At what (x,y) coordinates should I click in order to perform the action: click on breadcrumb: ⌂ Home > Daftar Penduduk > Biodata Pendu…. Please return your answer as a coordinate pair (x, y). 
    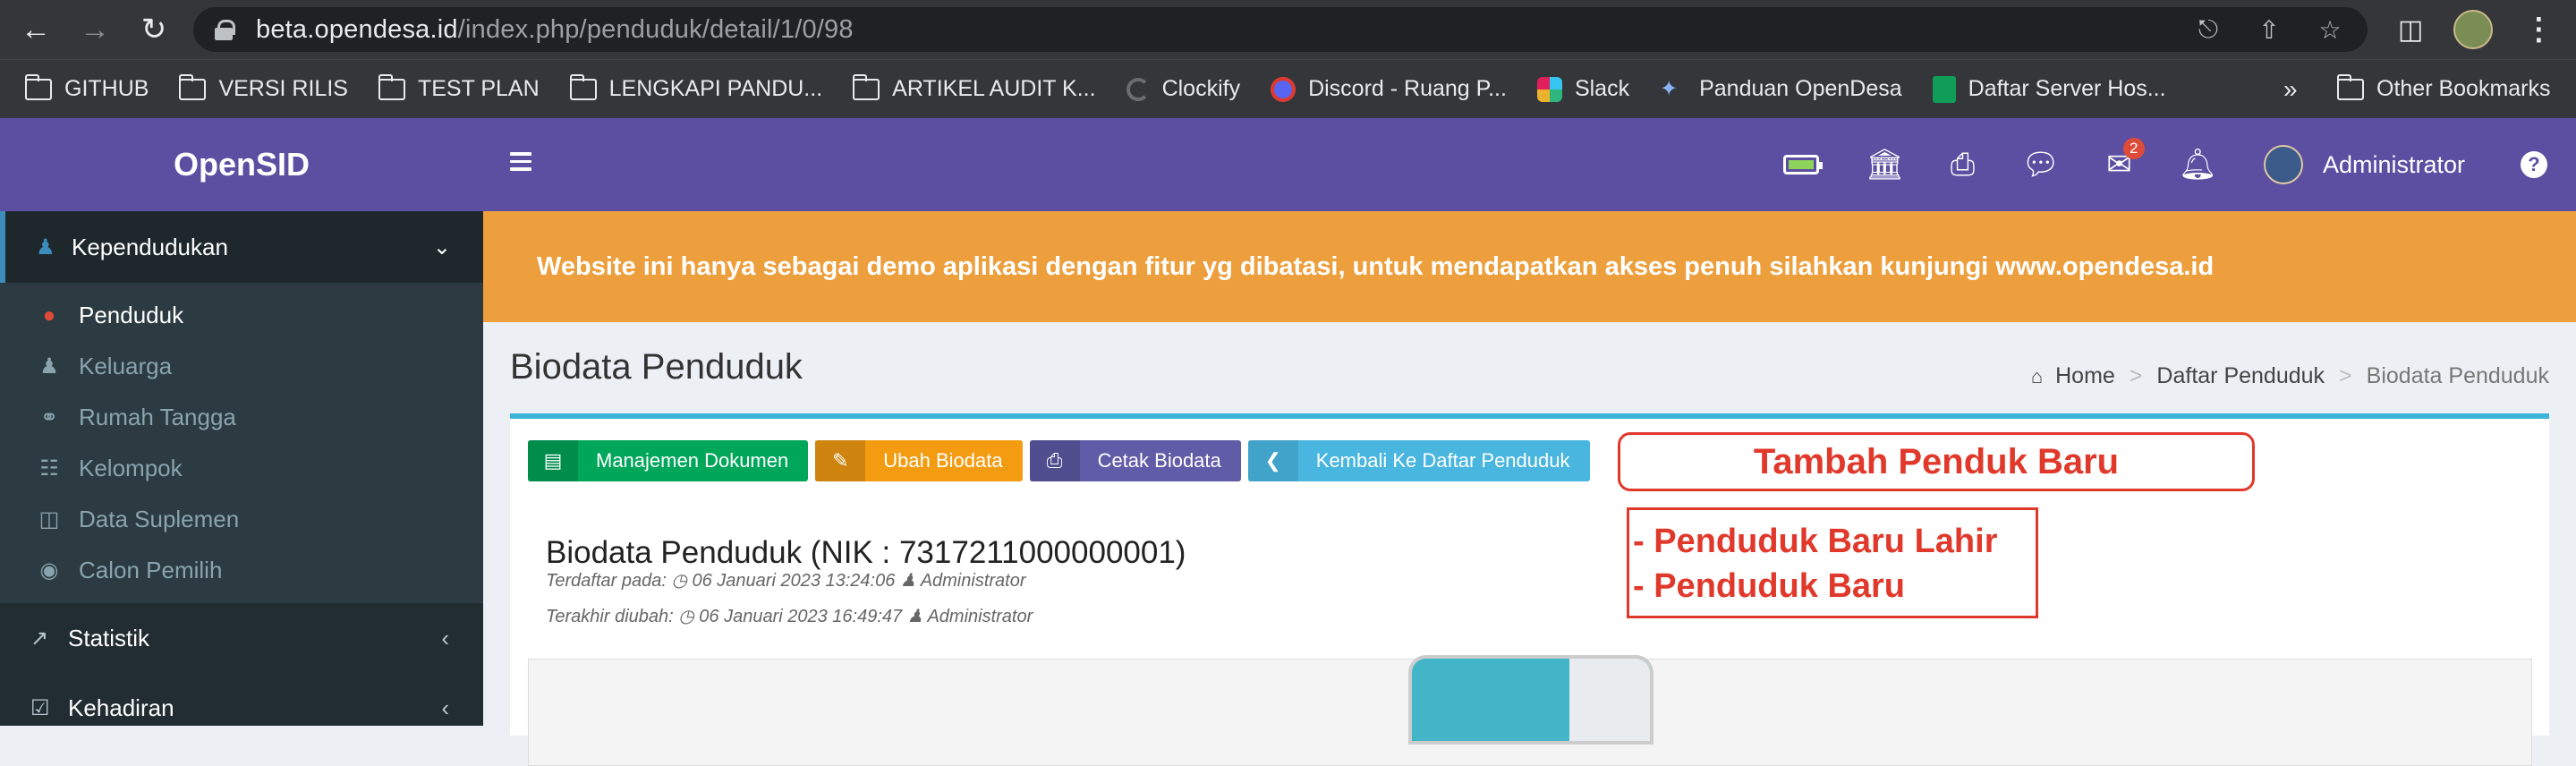
    Looking at the image, I should click on (2290, 376).